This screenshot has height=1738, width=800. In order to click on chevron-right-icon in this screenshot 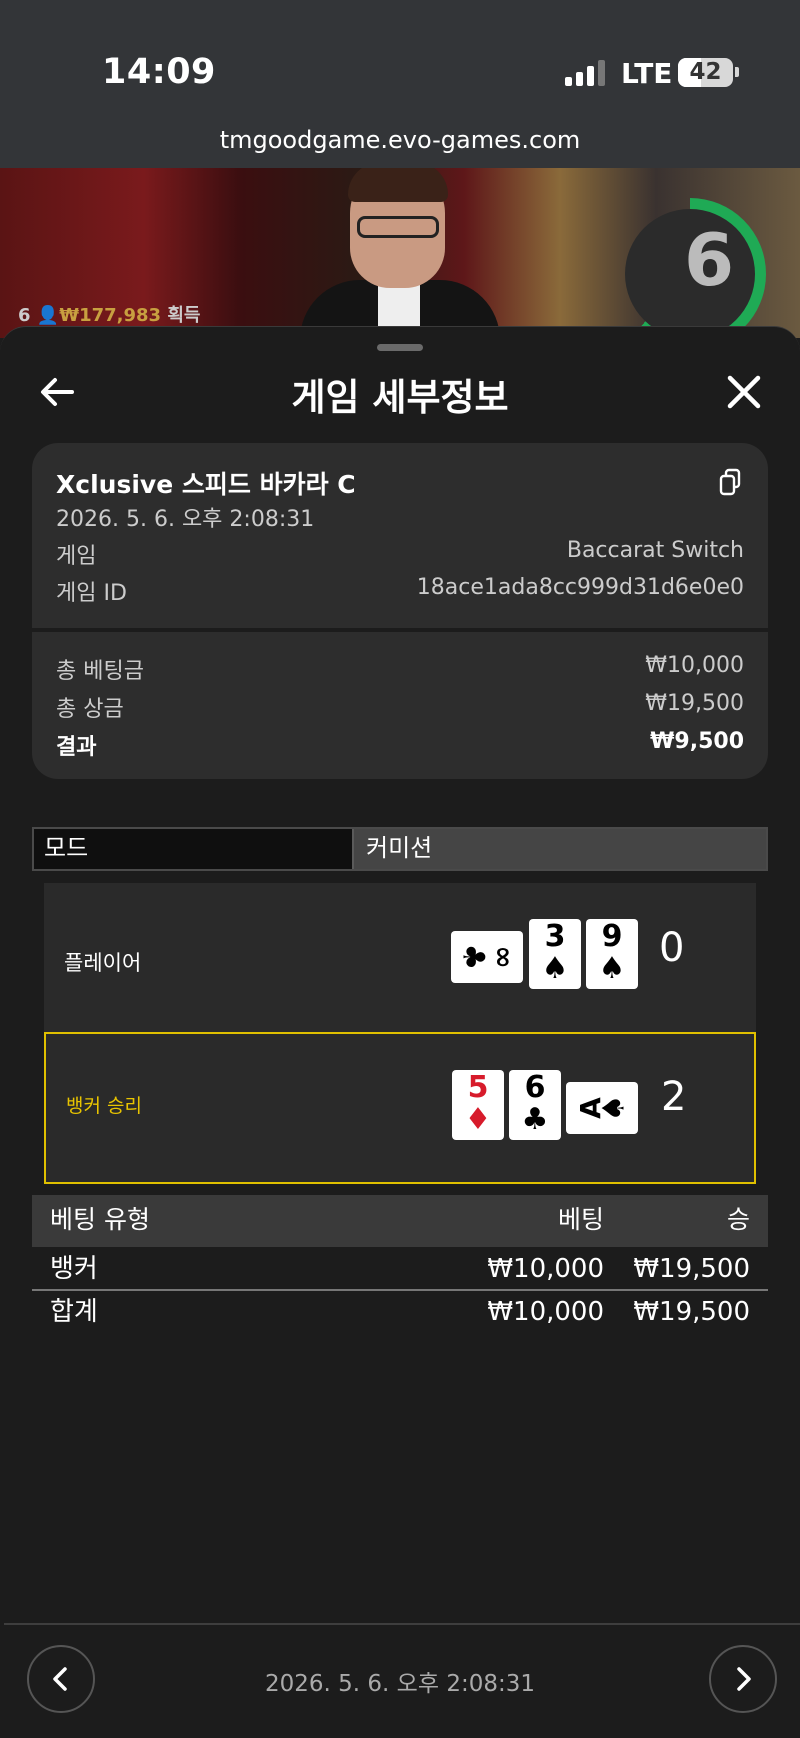, I will do `click(744, 1679)`.